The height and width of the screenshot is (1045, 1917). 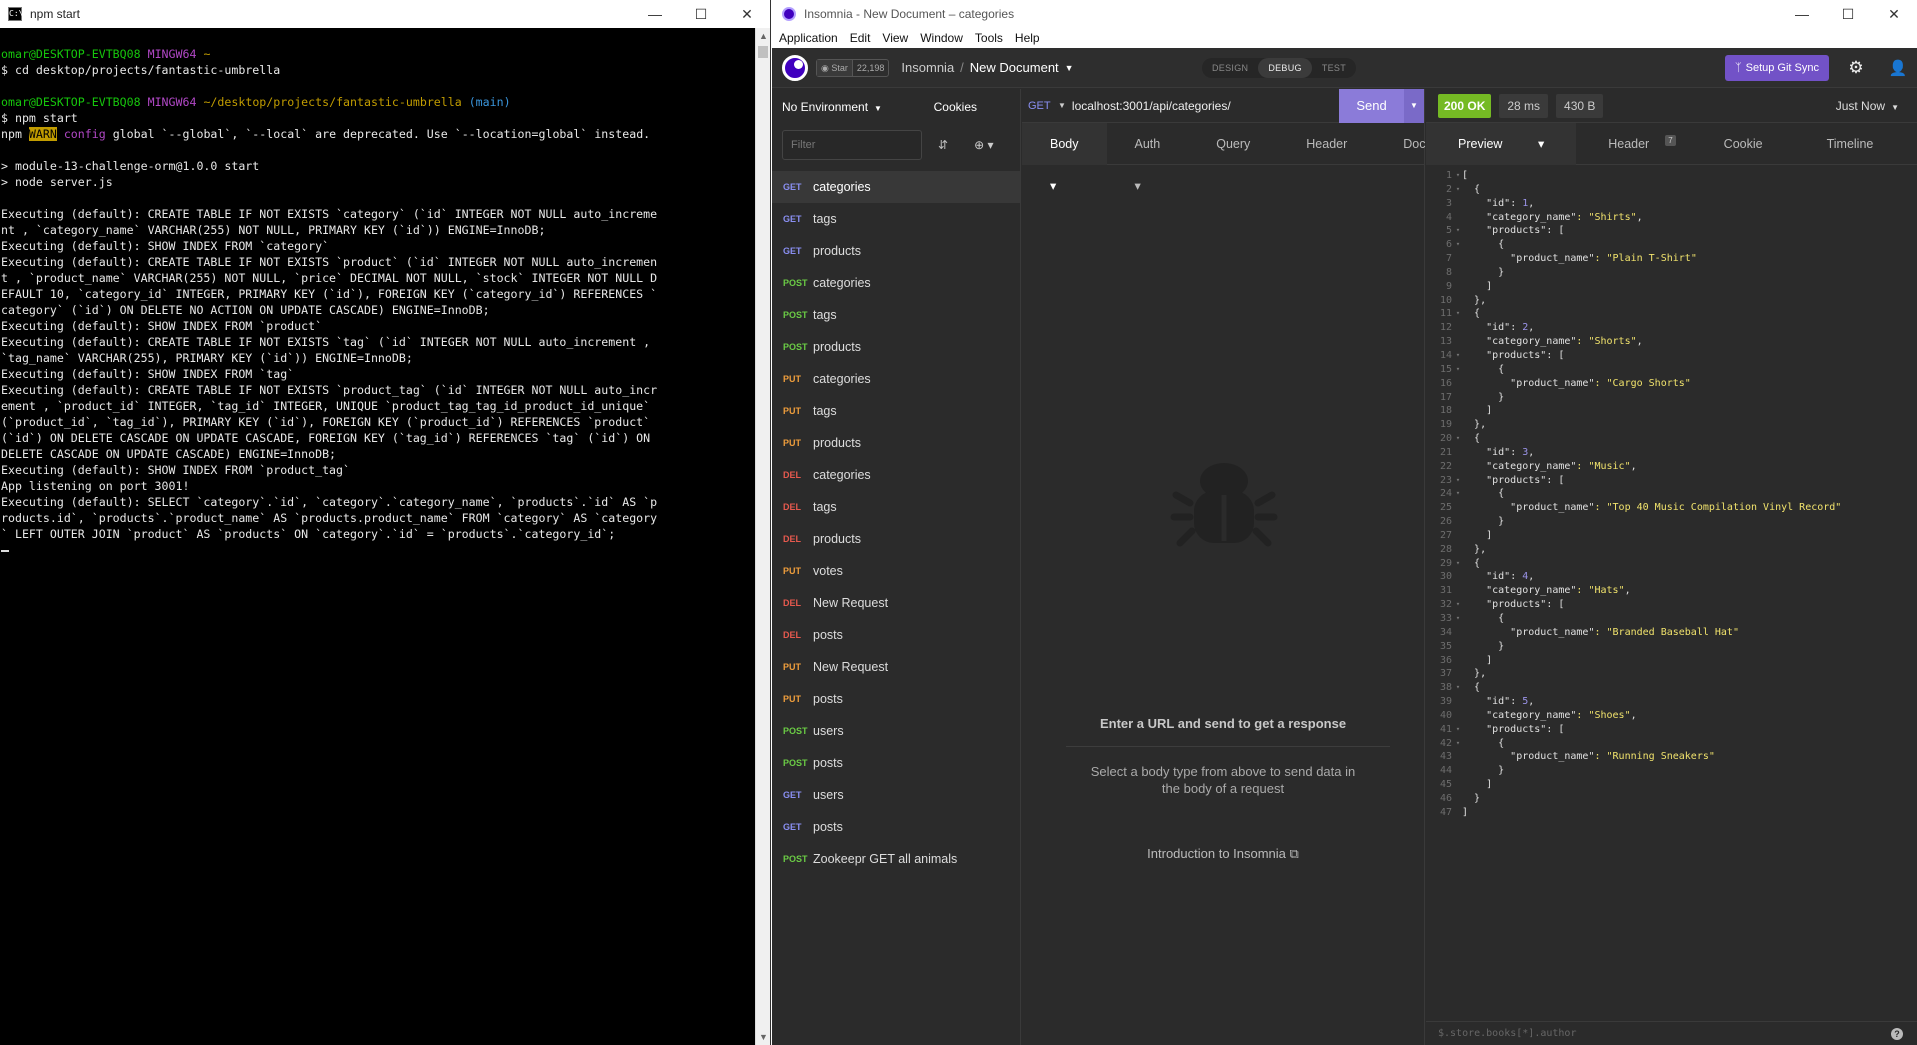 I want to click on request-item: PUT categories, so click(x=896, y=379).